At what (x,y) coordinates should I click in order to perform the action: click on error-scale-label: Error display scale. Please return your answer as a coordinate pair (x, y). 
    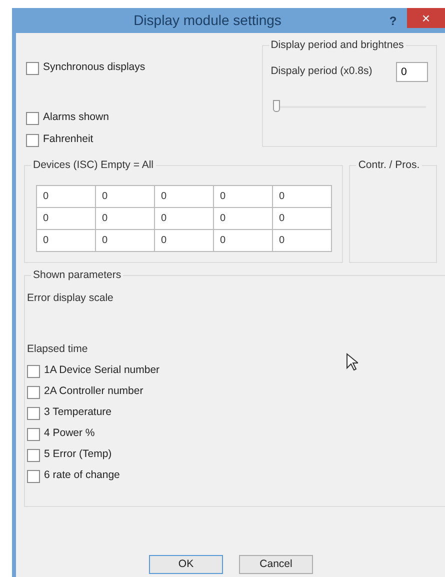
    Looking at the image, I should click on (70, 298).